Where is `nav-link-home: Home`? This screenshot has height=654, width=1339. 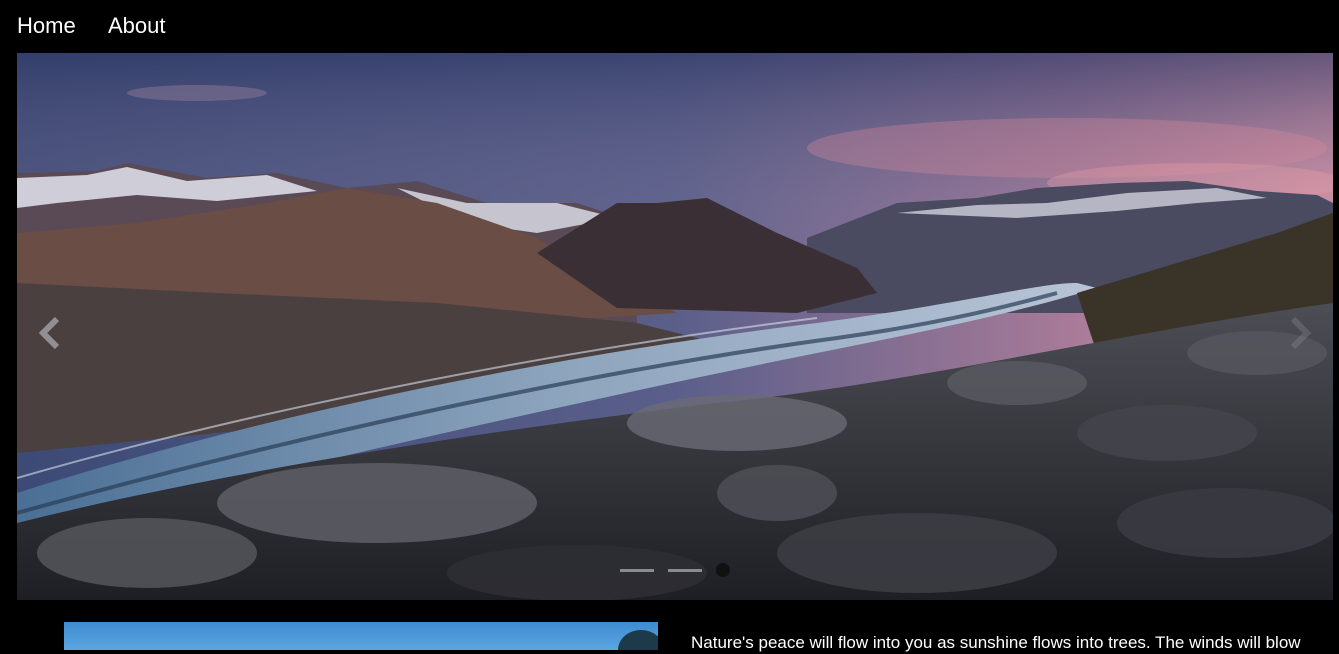 nav-link-home: Home is located at coordinates (46, 26).